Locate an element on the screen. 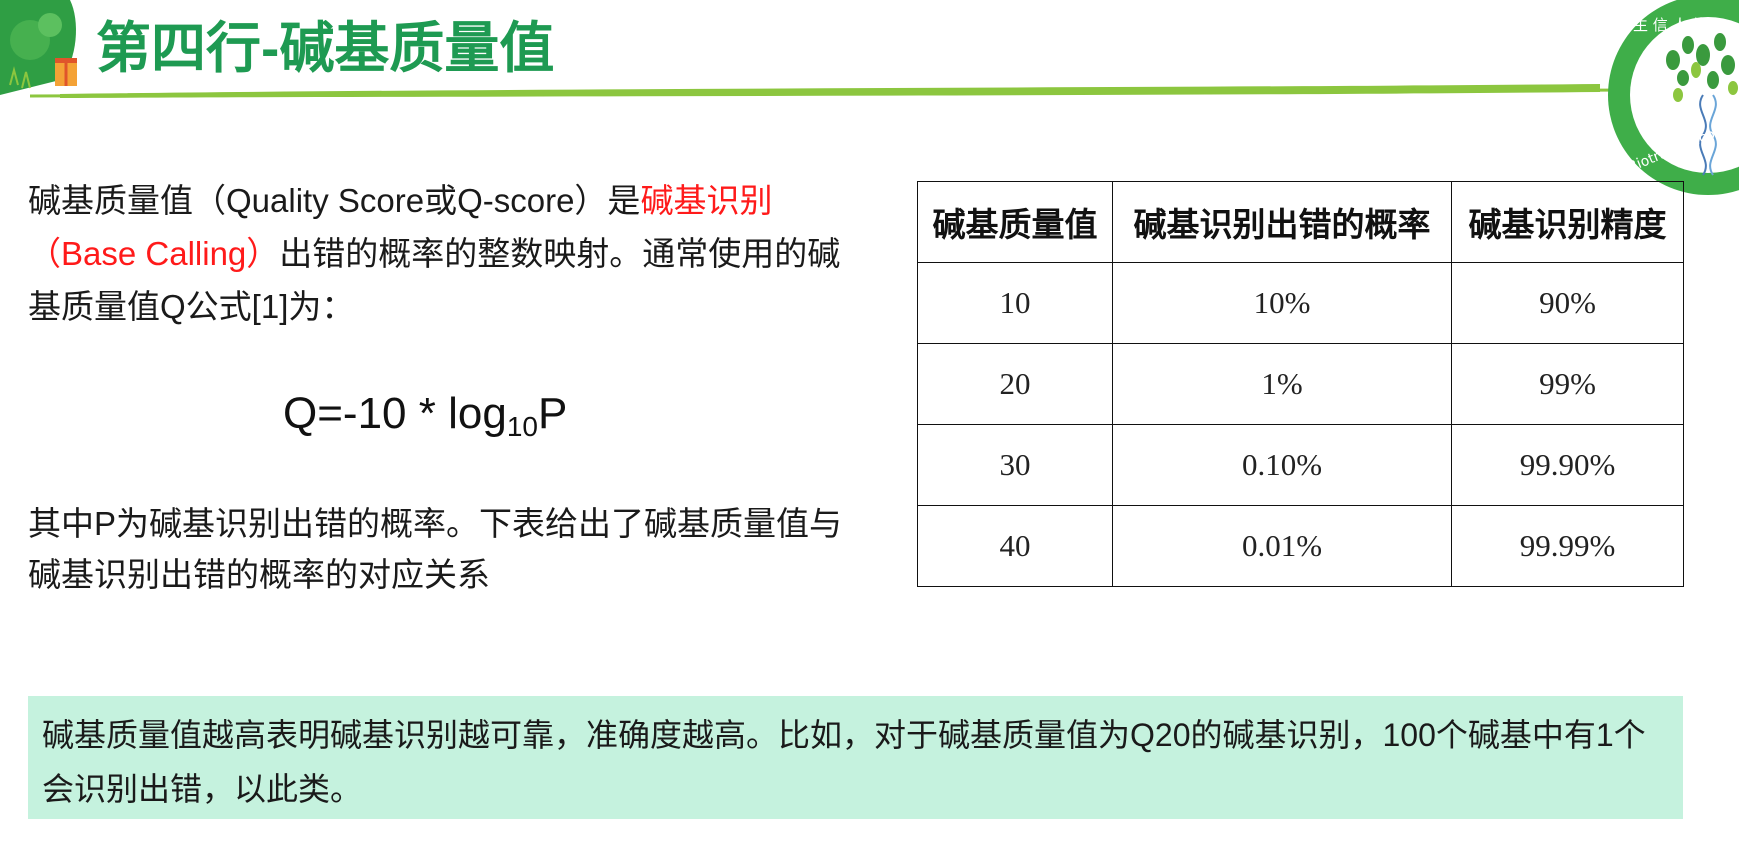 The image size is (1739, 850). formula-rhs: P is located at coordinates (552, 413).